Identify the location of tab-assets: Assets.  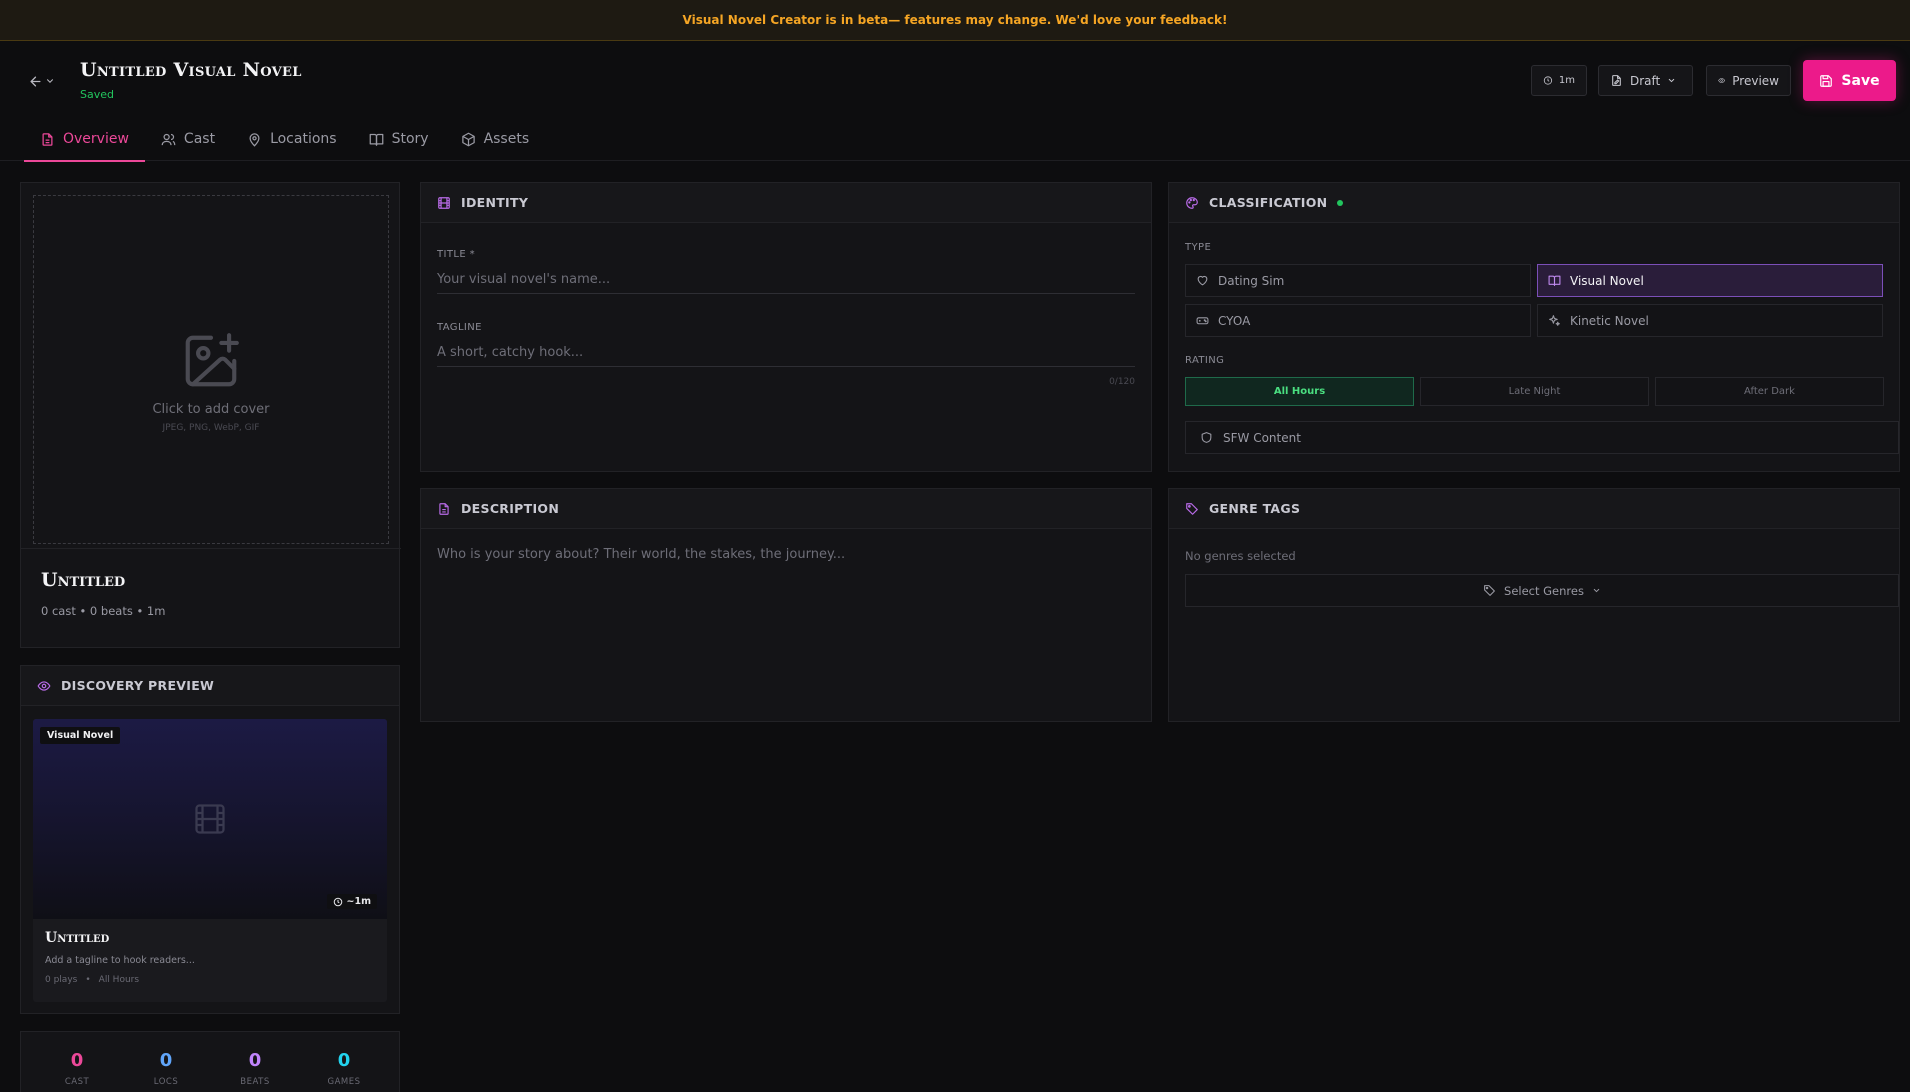
(495, 146).